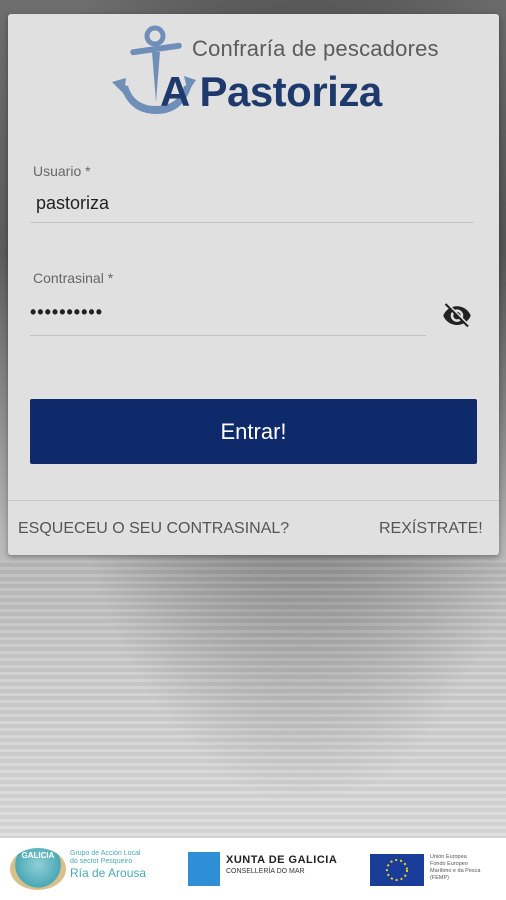 The height and width of the screenshot is (900, 506). What do you see at coordinates (457, 315) in the screenshot?
I see `visibility-off-icon` at bounding box center [457, 315].